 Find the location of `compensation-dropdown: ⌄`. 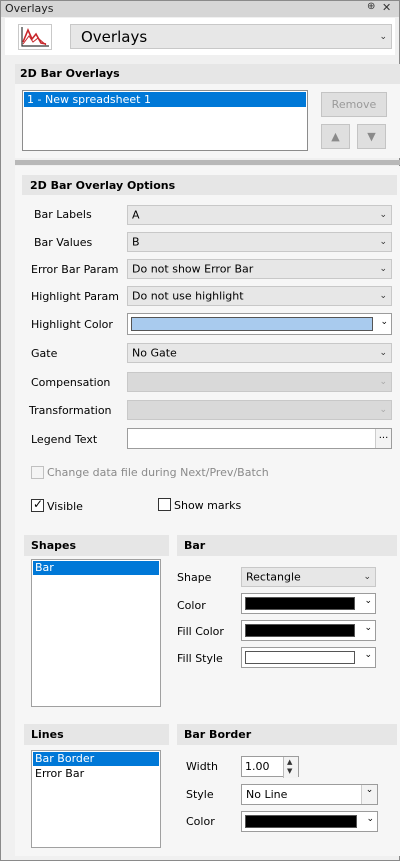

compensation-dropdown: ⌄ is located at coordinates (259, 382).